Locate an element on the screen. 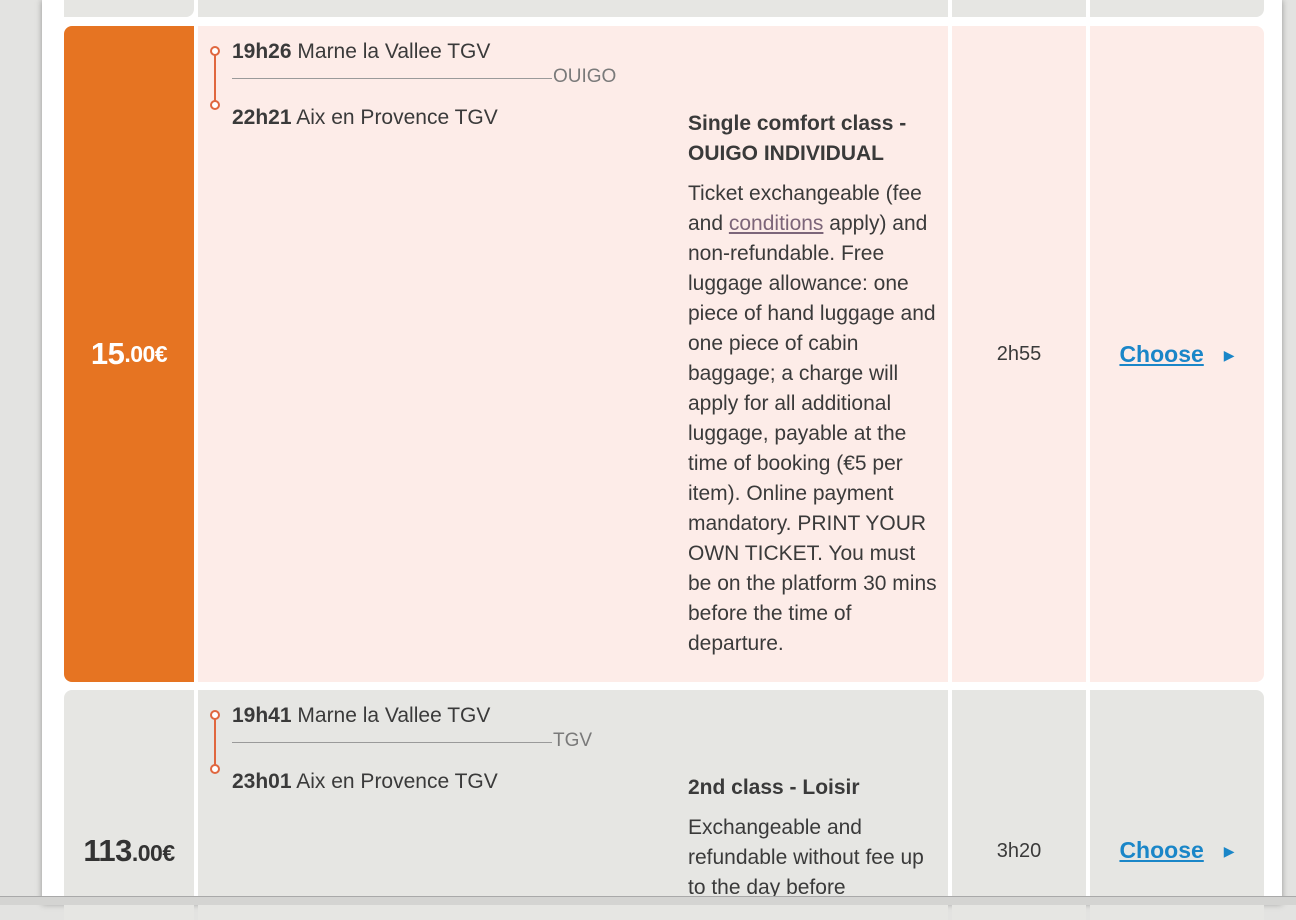 The image size is (1296, 920). duration: 2h55 is located at coordinates (1019, 353).